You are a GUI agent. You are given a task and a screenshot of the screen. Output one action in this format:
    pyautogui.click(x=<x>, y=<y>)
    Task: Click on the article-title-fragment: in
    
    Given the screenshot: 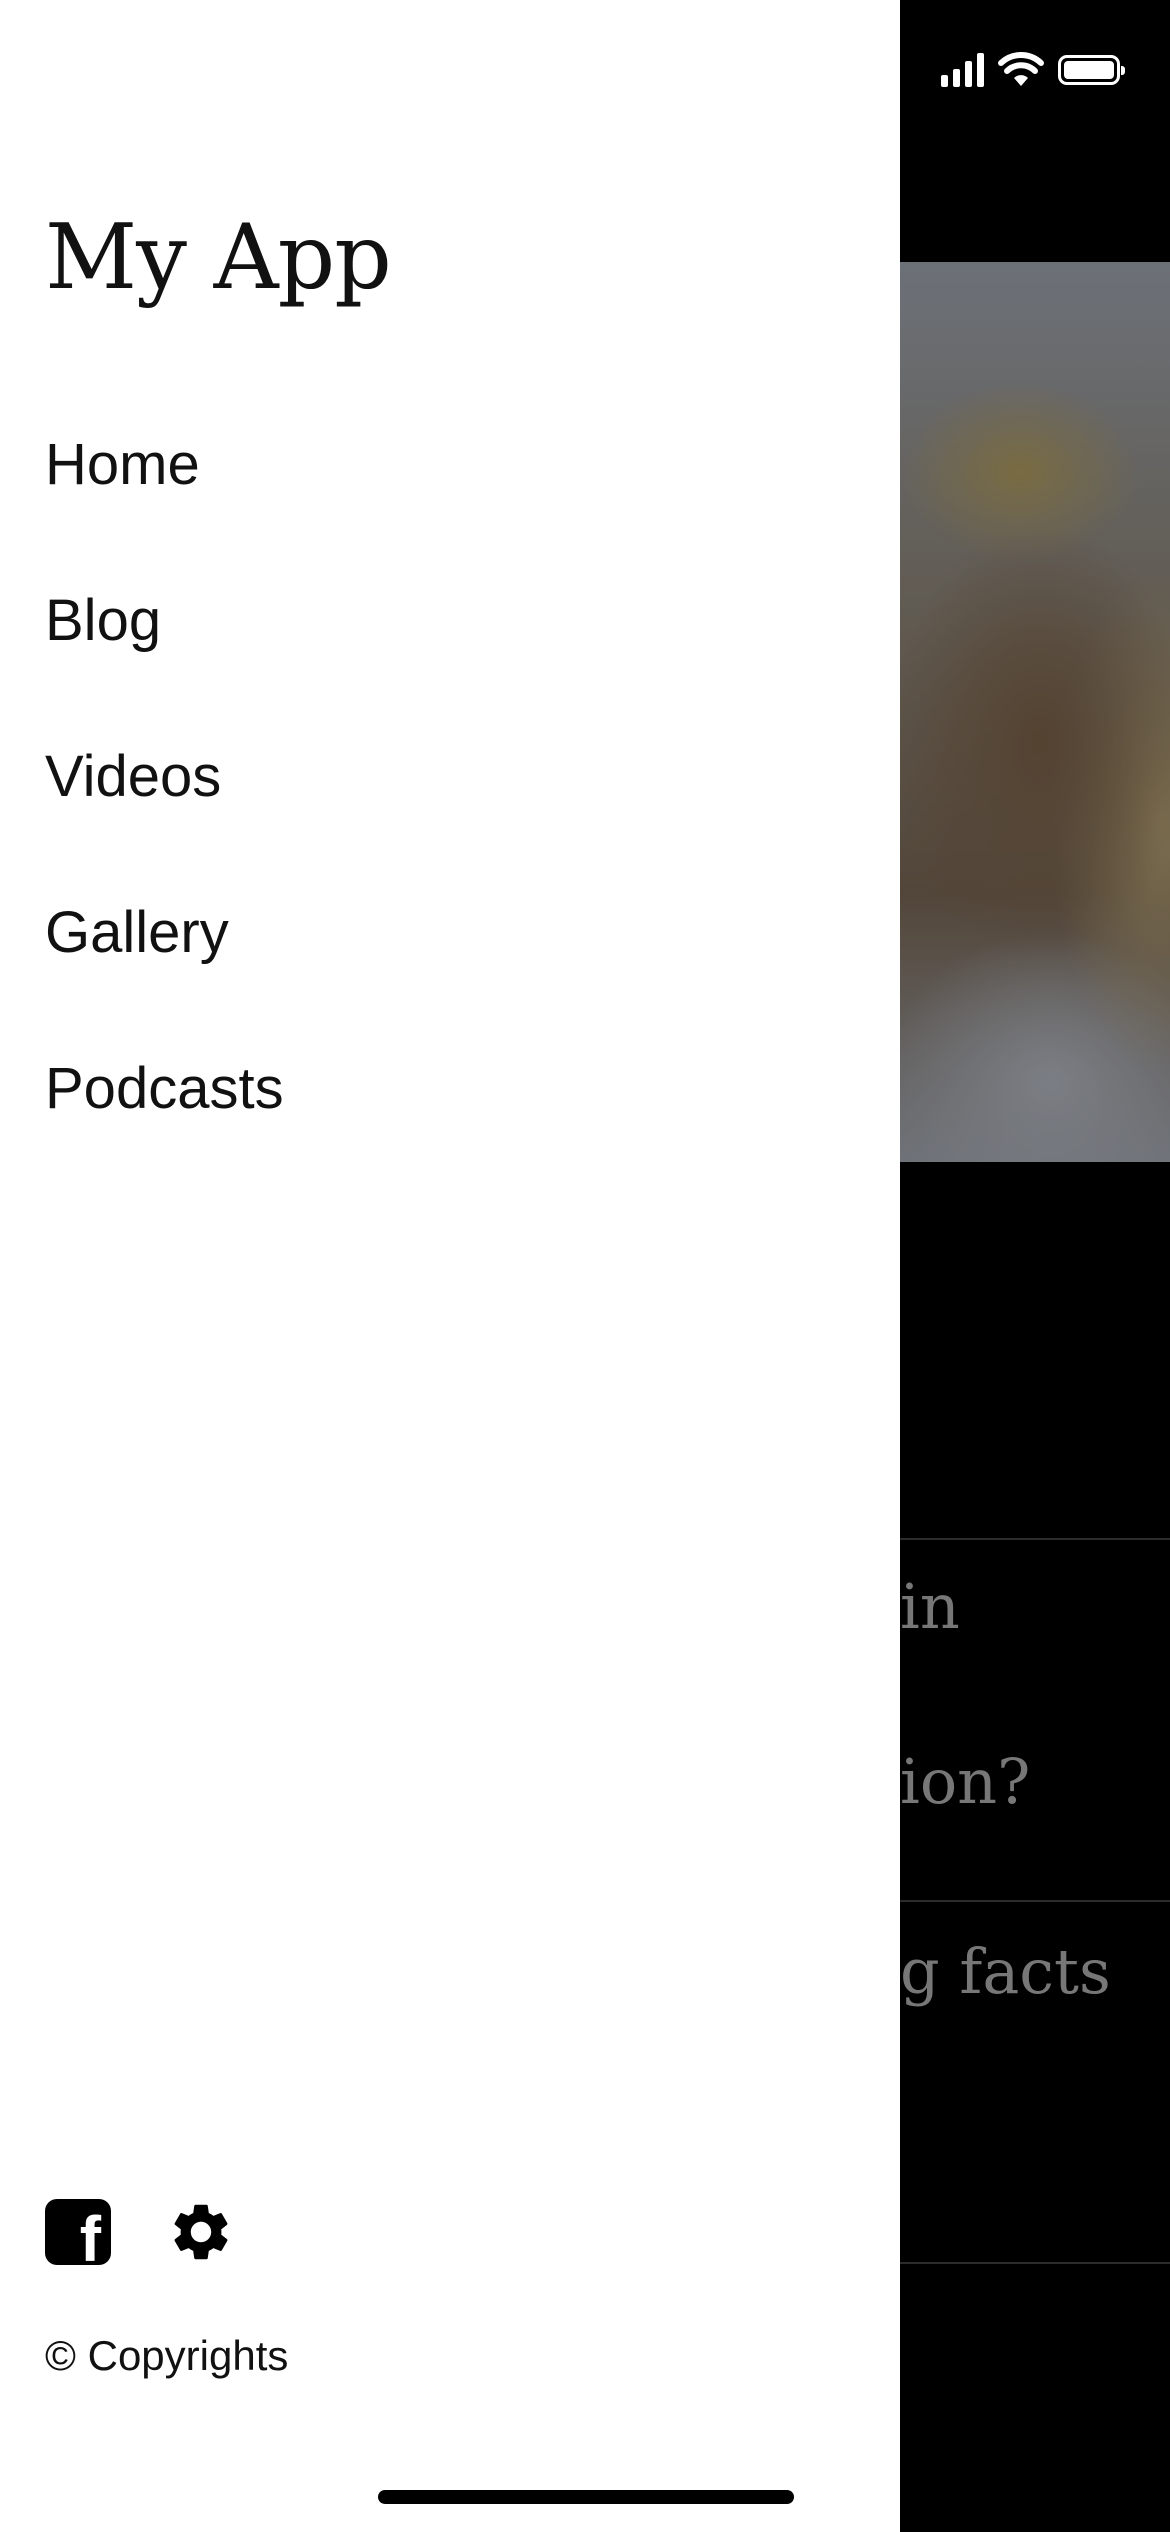 What is the action you would take?
    pyautogui.click(x=930, y=1606)
    